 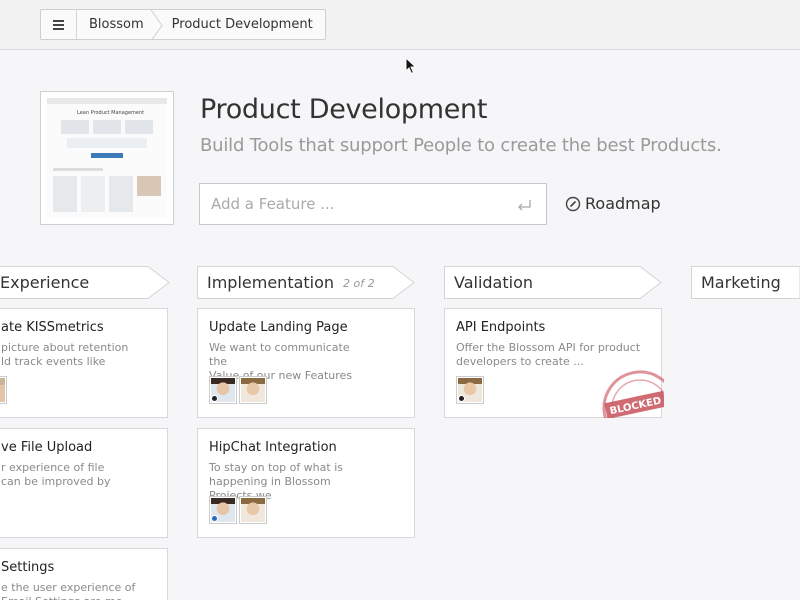 I want to click on column-name: Marketing, so click(x=741, y=282).